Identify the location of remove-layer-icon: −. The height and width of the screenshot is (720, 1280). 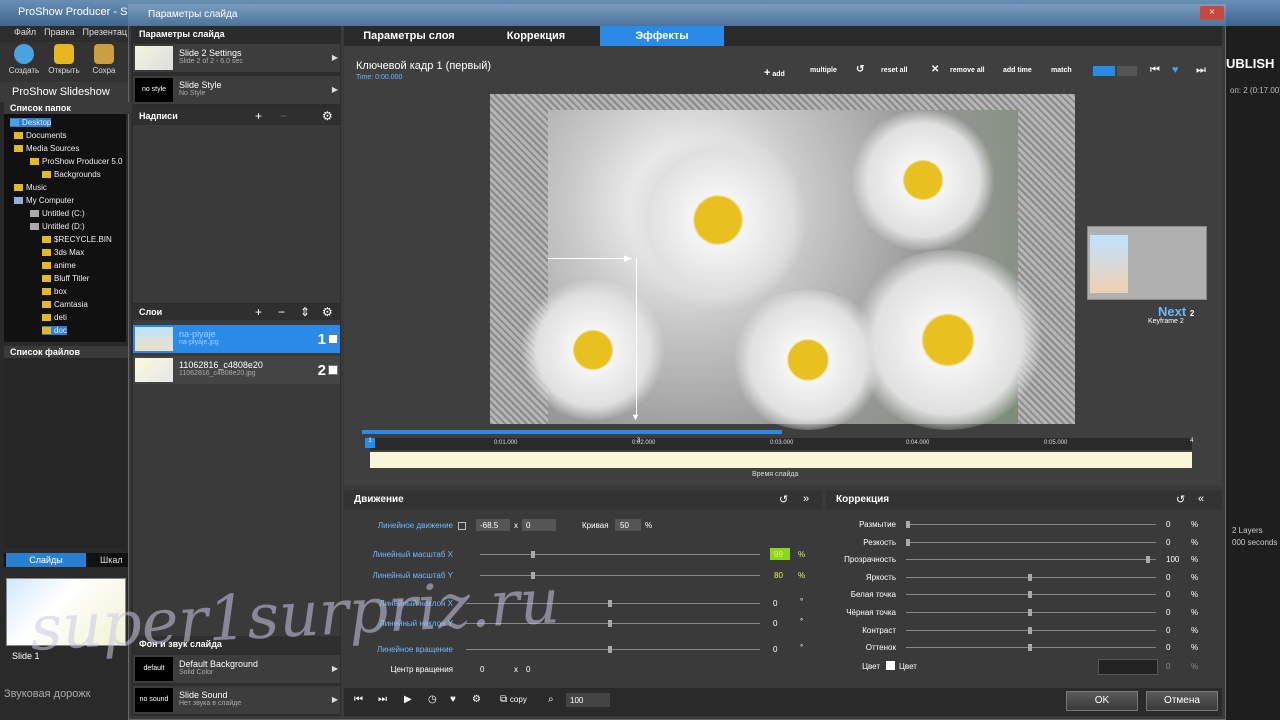
(281, 312).